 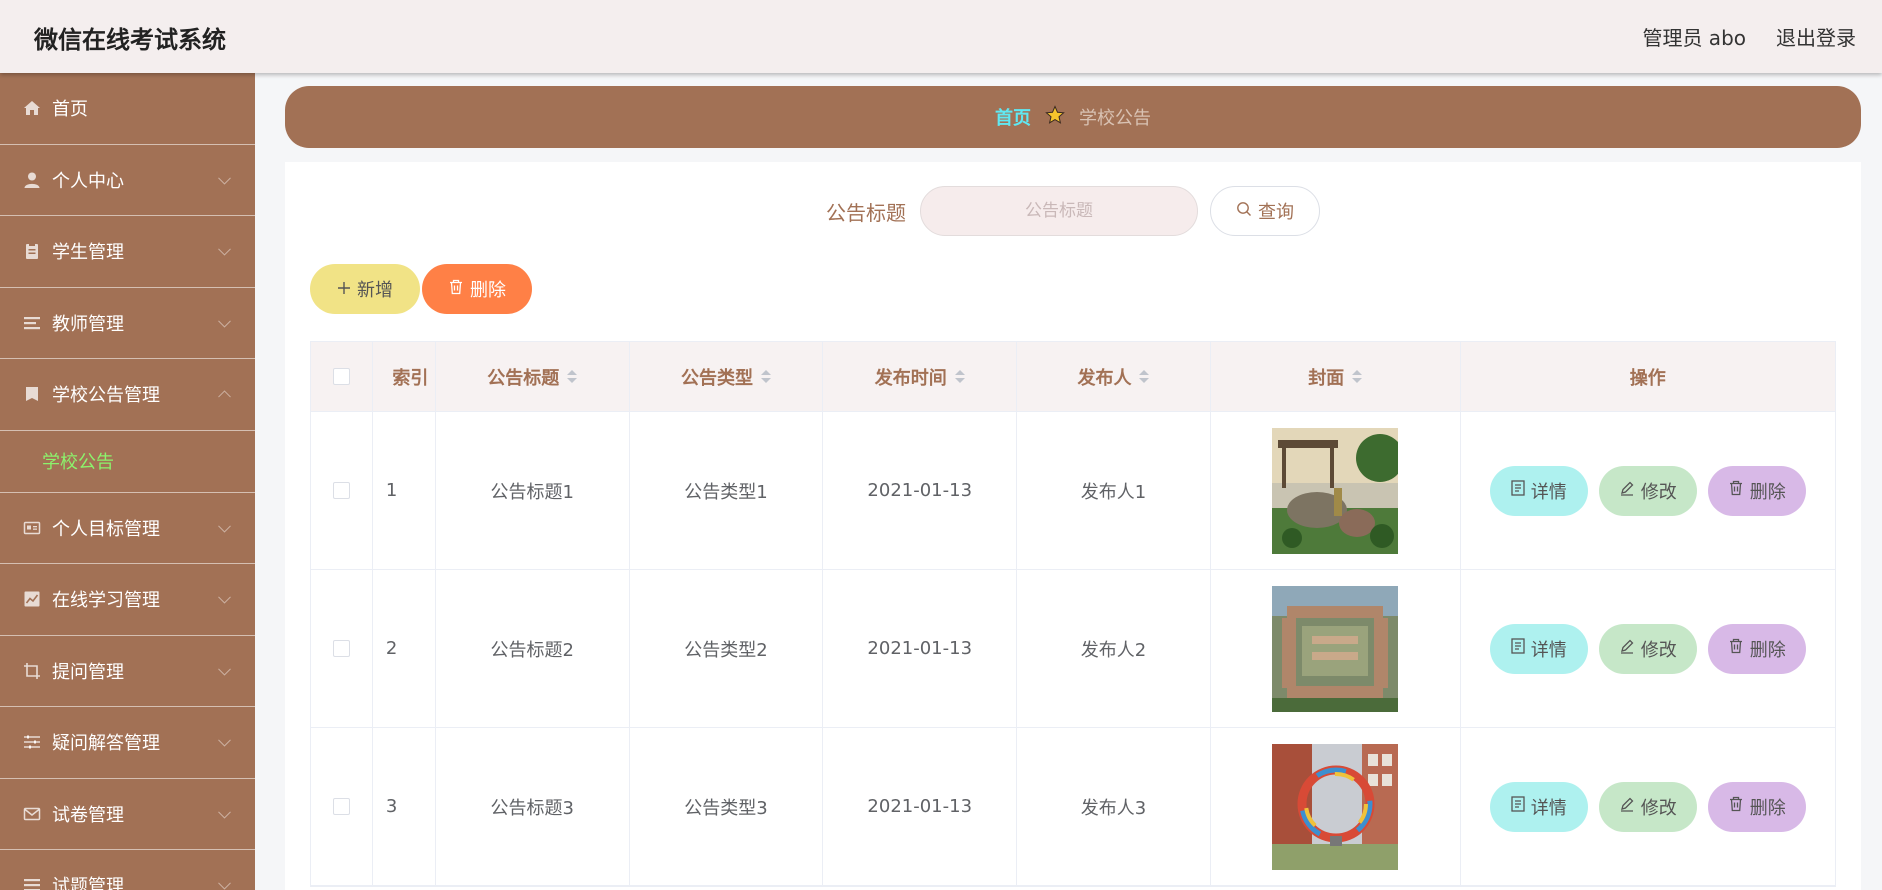 I want to click on search-bar: 公告标题 查询, so click(x=1073, y=211).